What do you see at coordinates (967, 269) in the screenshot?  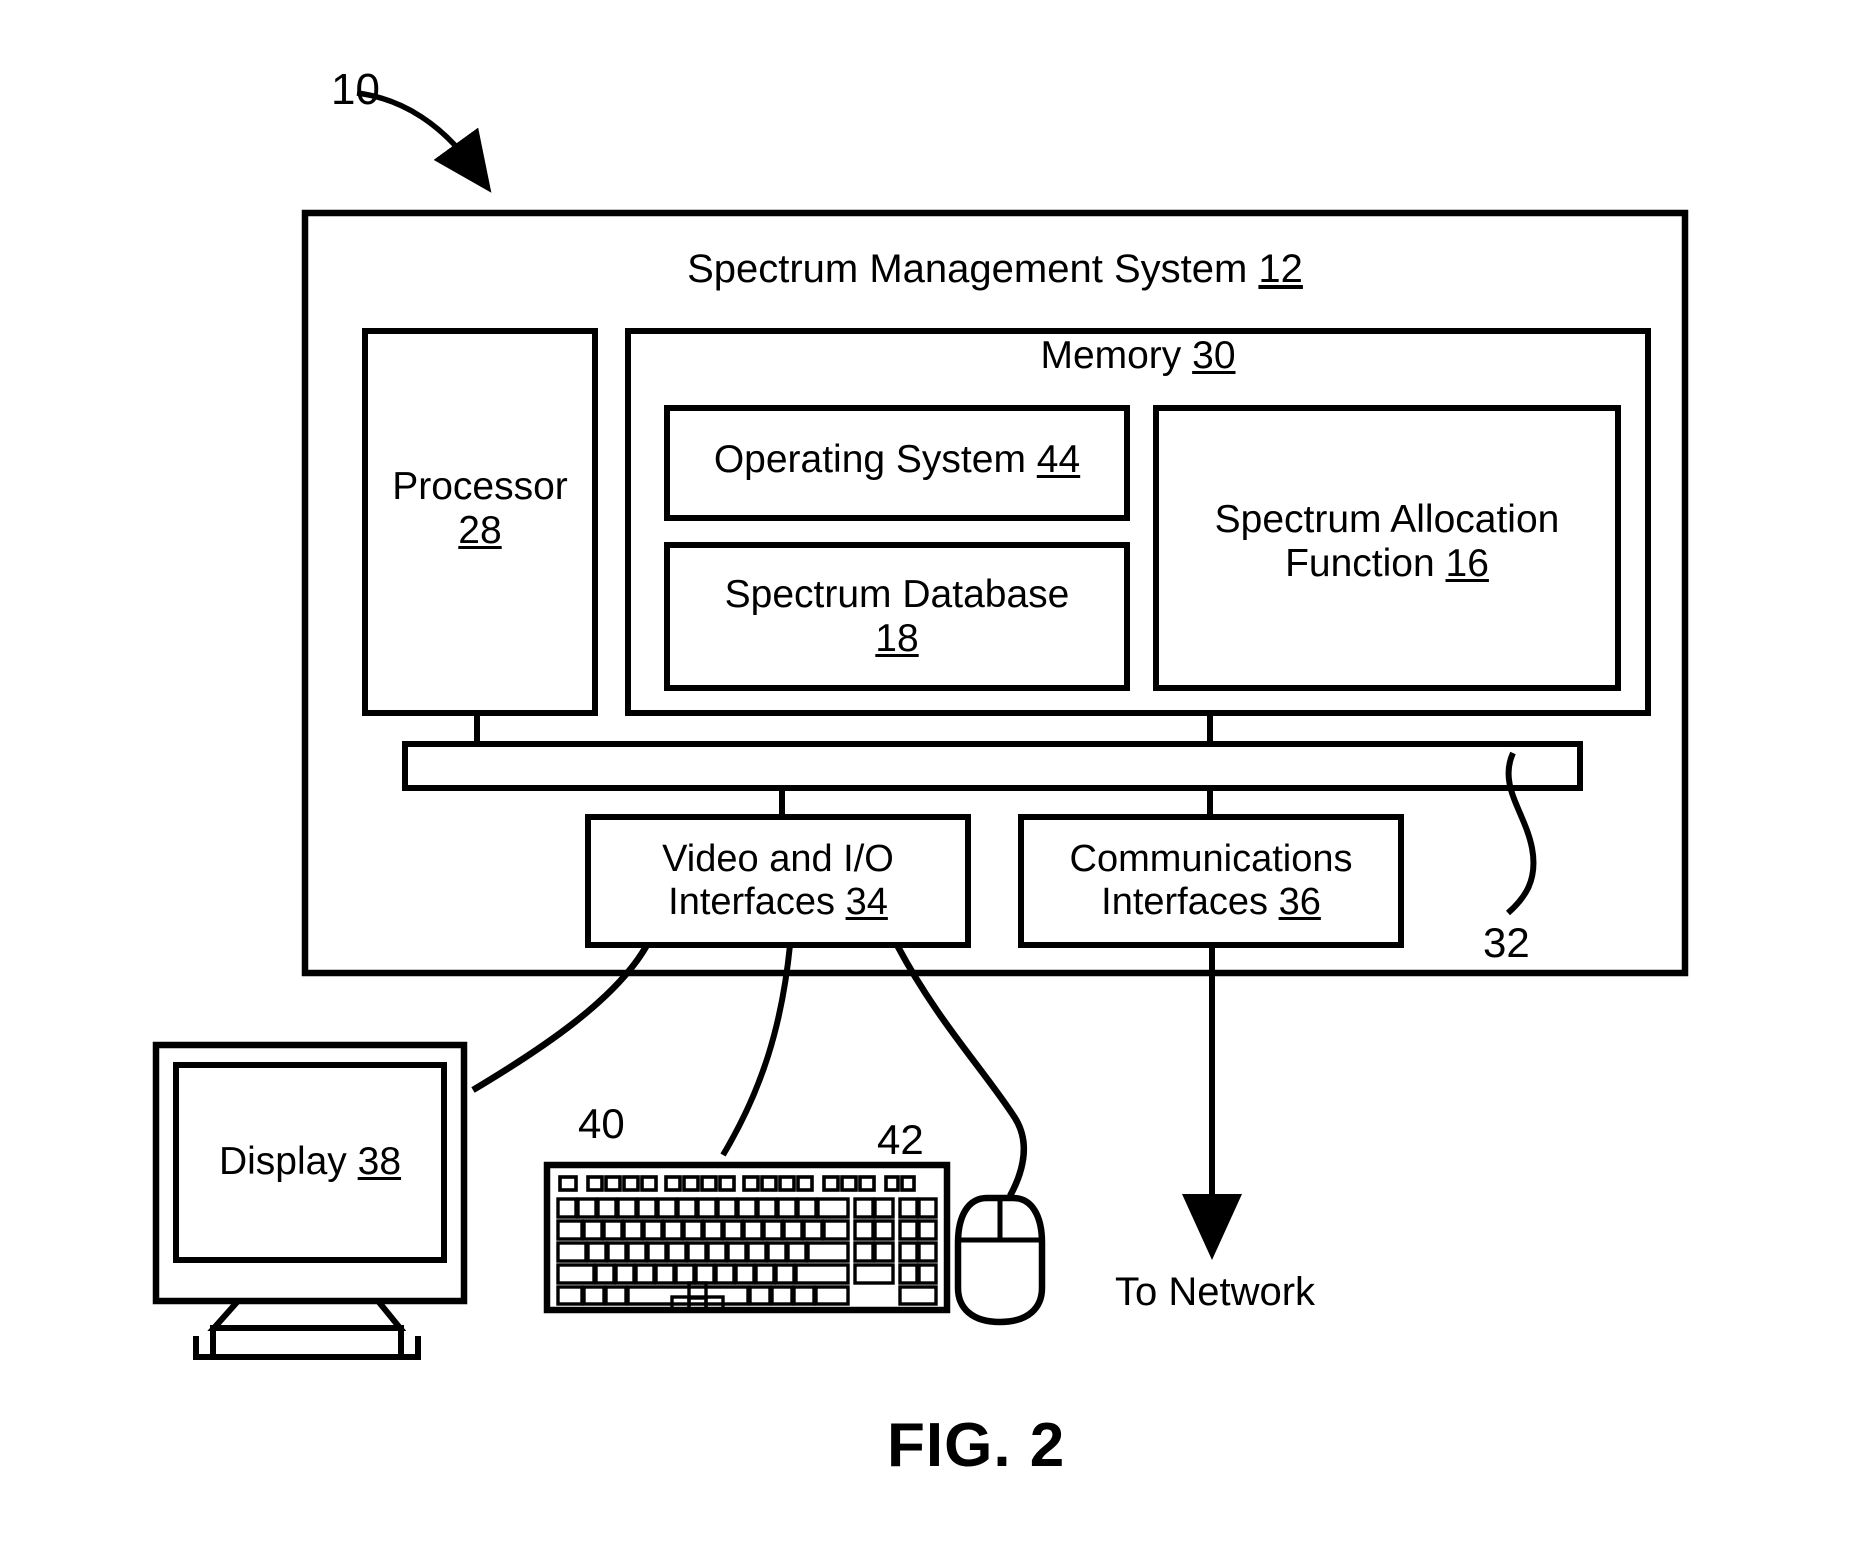 I see `system-title-text: Spectrum Management System` at bounding box center [967, 269].